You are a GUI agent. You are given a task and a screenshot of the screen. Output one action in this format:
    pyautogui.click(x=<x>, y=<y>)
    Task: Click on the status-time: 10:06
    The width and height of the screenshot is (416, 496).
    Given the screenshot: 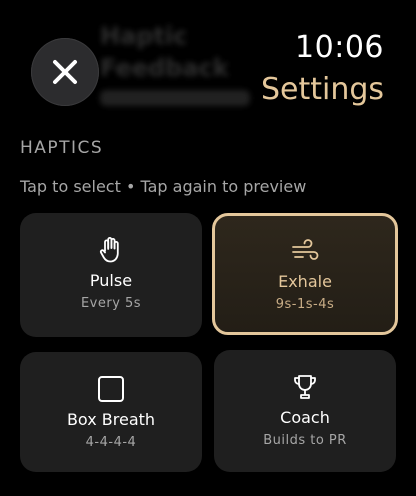 What is the action you would take?
    pyautogui.click(x=339, y=47)
    